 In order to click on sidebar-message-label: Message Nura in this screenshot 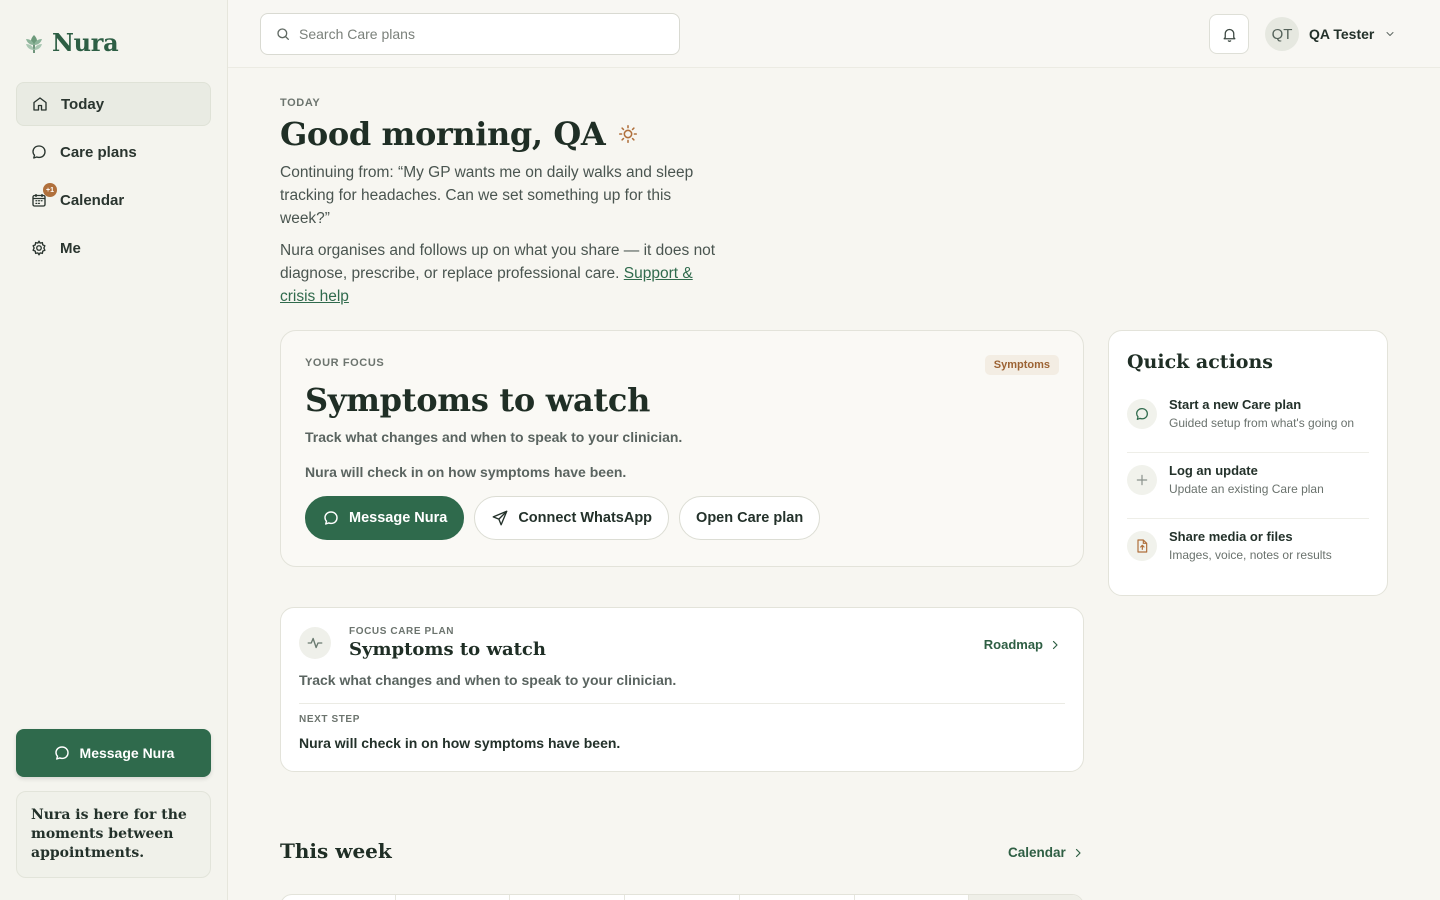, I will do `click(127, 753)`.